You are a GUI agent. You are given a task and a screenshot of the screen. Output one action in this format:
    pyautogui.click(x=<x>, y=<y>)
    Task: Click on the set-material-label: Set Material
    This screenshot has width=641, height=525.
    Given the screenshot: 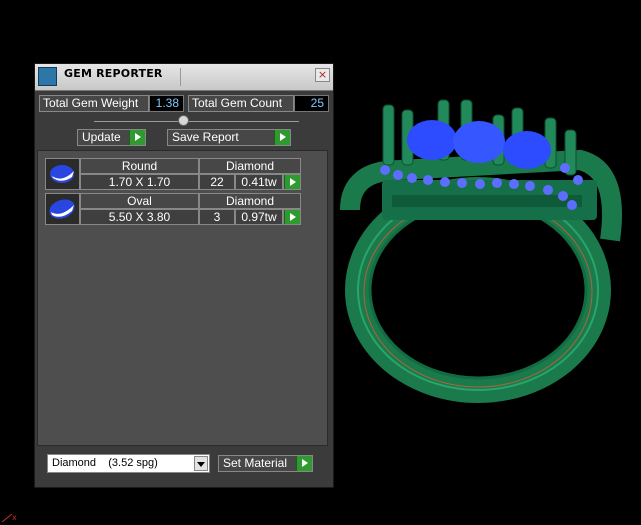 What is the action you would take?
    pyautogui.click(x=255, y=463)
    